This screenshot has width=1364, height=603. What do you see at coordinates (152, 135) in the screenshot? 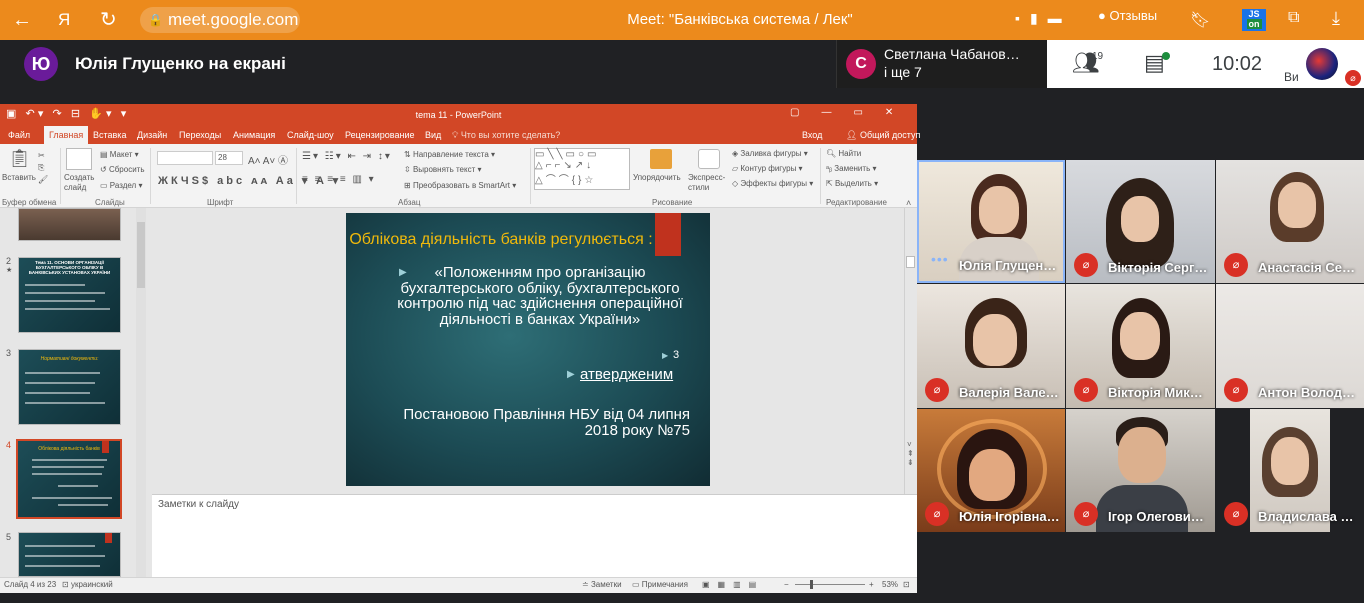
I see `tab-design: Дизайн` at bounding box center [152, 135].